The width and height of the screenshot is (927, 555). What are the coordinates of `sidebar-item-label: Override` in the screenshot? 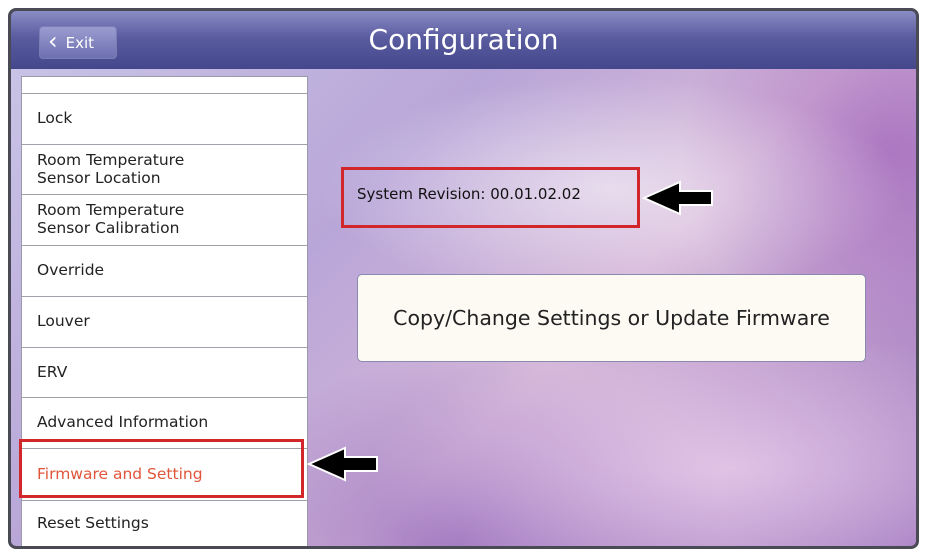 It's located at (71, 270).